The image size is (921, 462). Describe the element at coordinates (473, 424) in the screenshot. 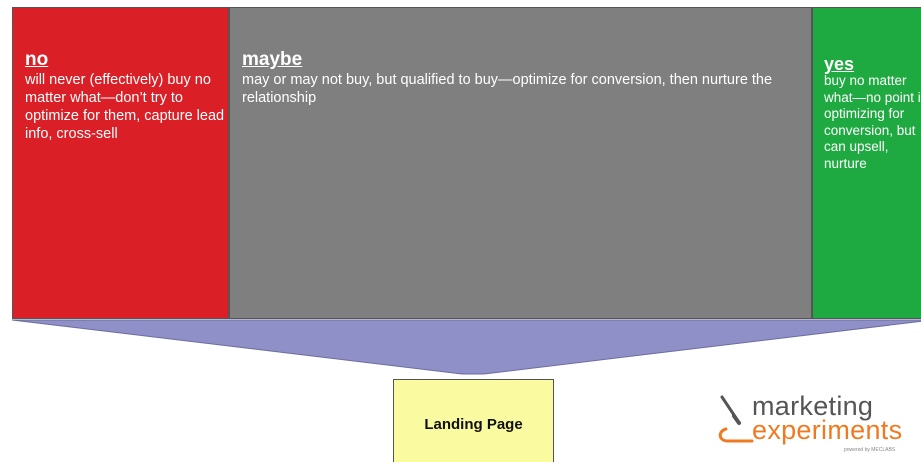

I see `landing-page-label: Landing Page` at that location.